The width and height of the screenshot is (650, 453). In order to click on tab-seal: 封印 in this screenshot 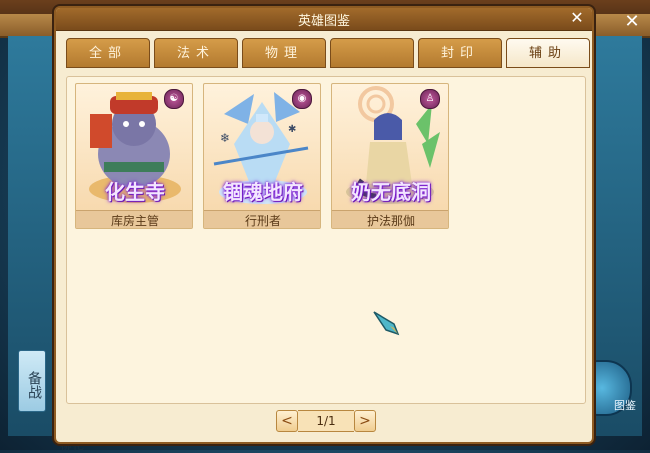, I will do `click(460, 53)`.